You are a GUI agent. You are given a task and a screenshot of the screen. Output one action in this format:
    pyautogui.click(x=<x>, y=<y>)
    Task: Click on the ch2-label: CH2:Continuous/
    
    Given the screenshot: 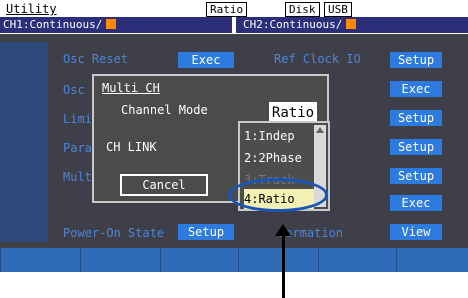 What is the action you would take?
    pyautogui.click(x=293, y=24)
    